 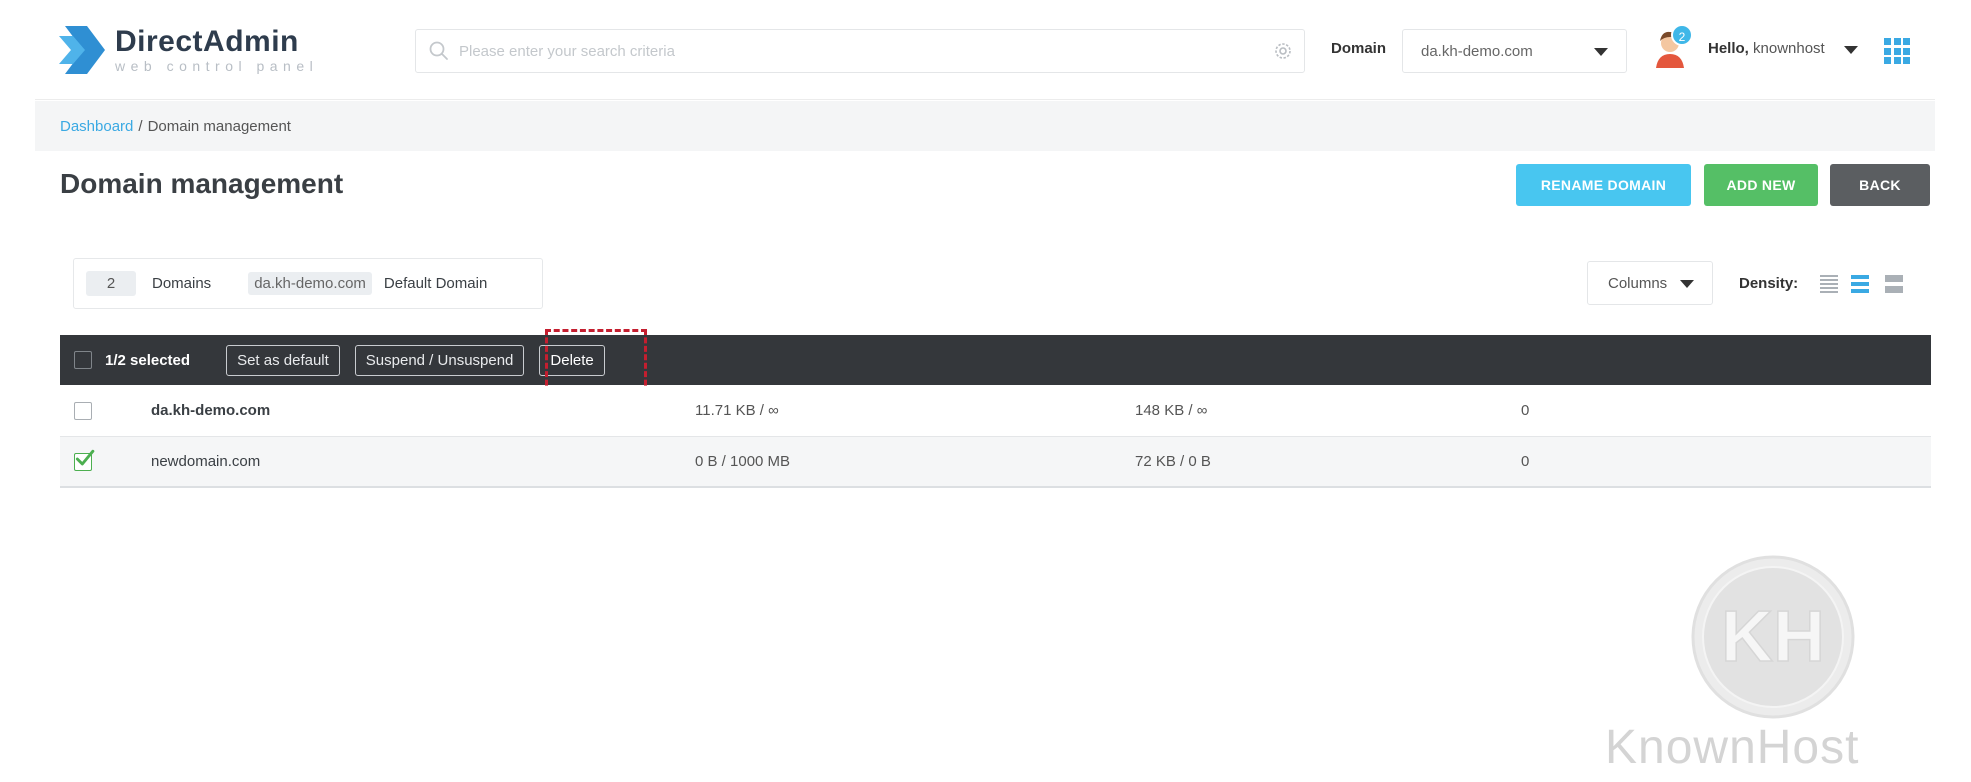 What do you see at coordinates (1283, 51) in the screenshot?
I see `search-settings-gear-icon` at bounding box center [1283, 51].